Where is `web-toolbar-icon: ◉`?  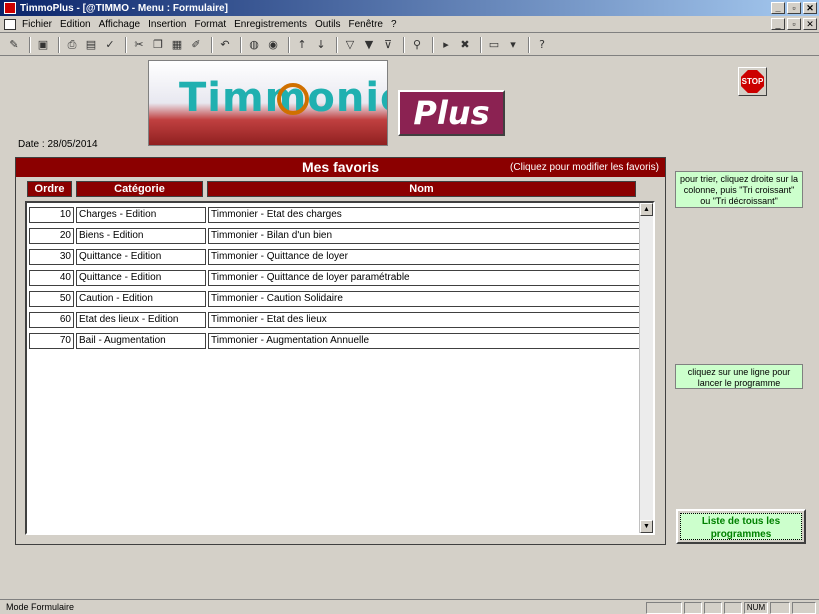
web-toolbar-icon: ◉ is located at coordinates (273, 45).